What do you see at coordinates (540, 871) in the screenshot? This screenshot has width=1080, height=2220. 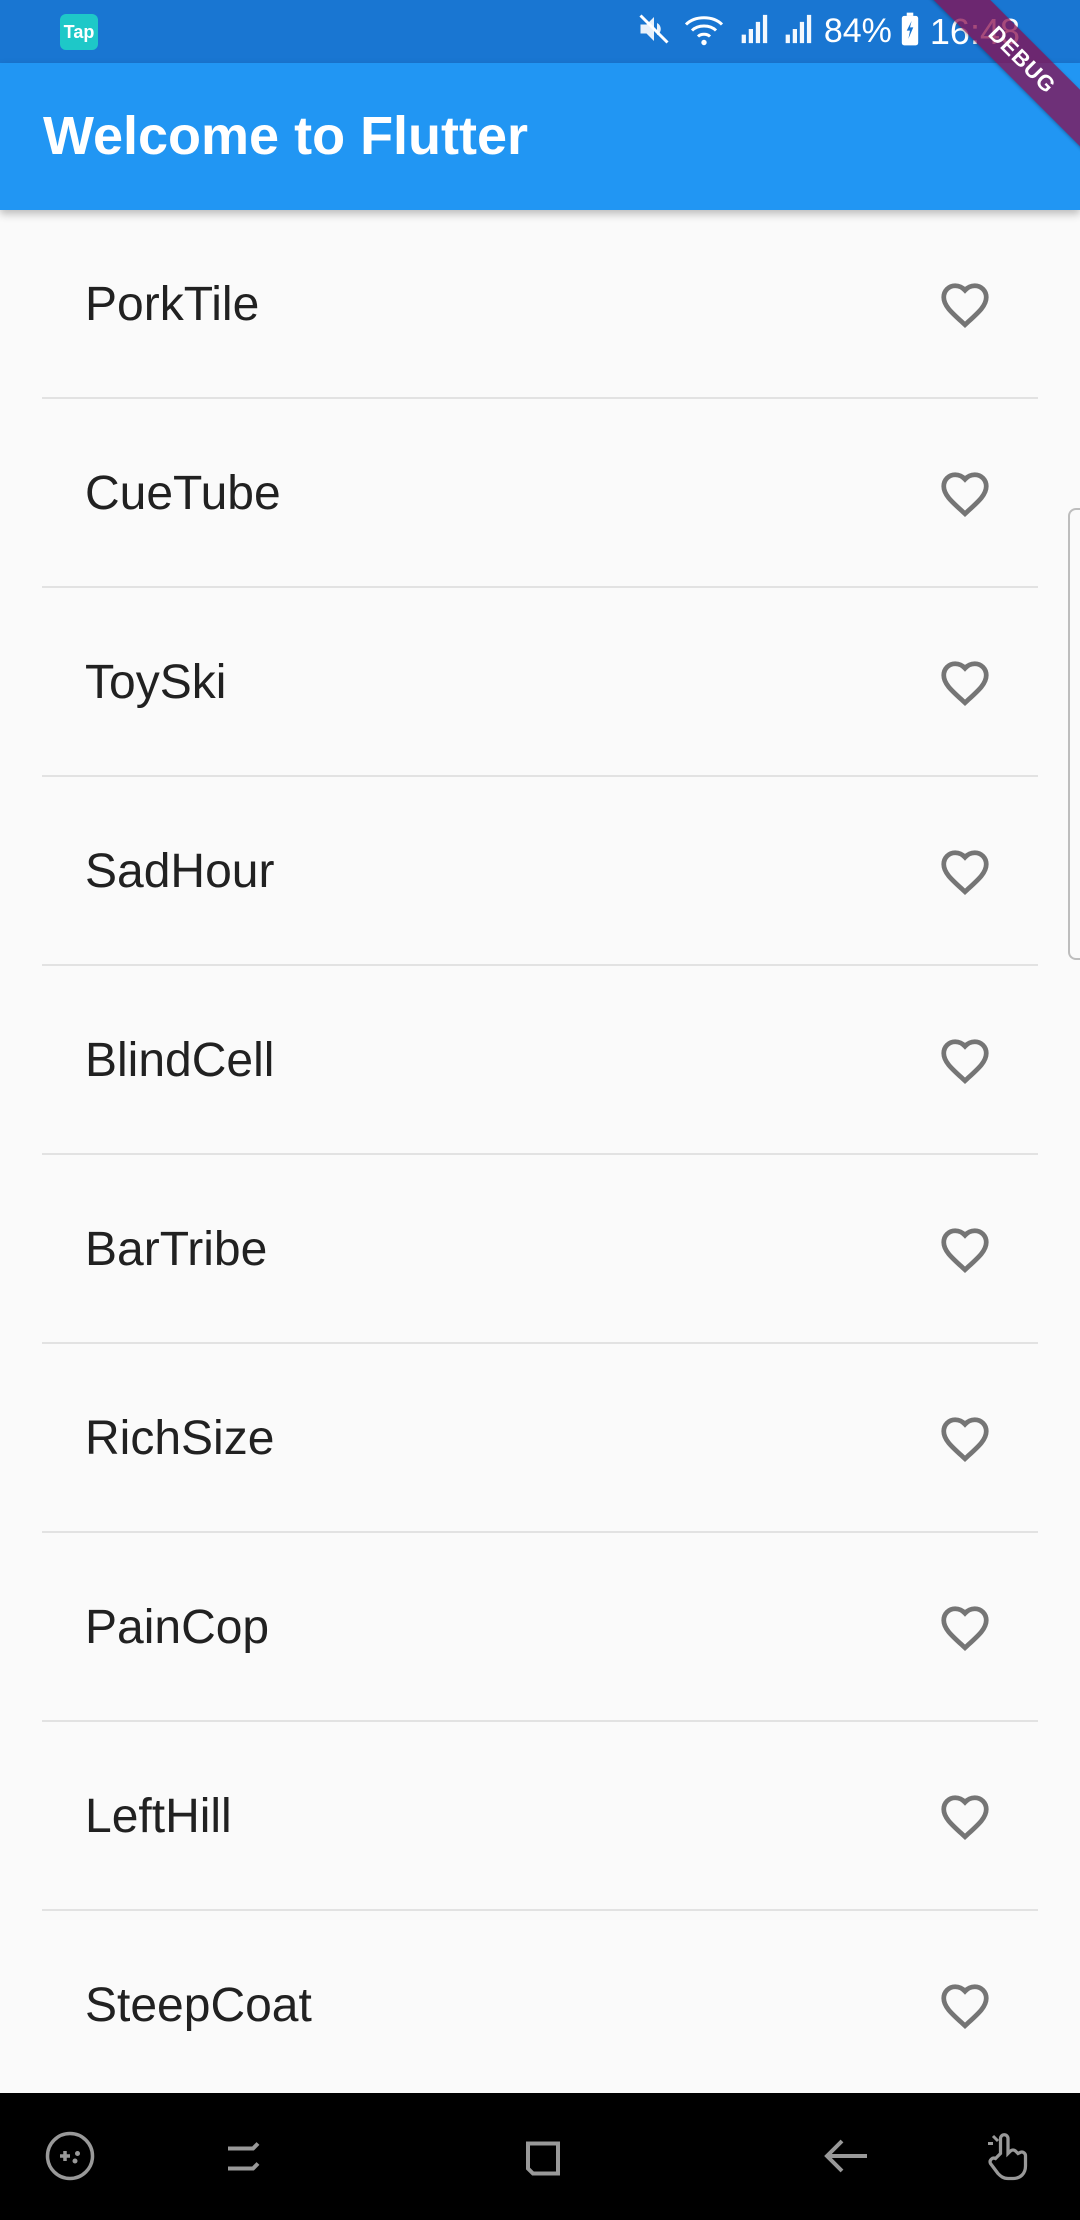 I see `list-item: SadHour` at bounding box center [540, 871].